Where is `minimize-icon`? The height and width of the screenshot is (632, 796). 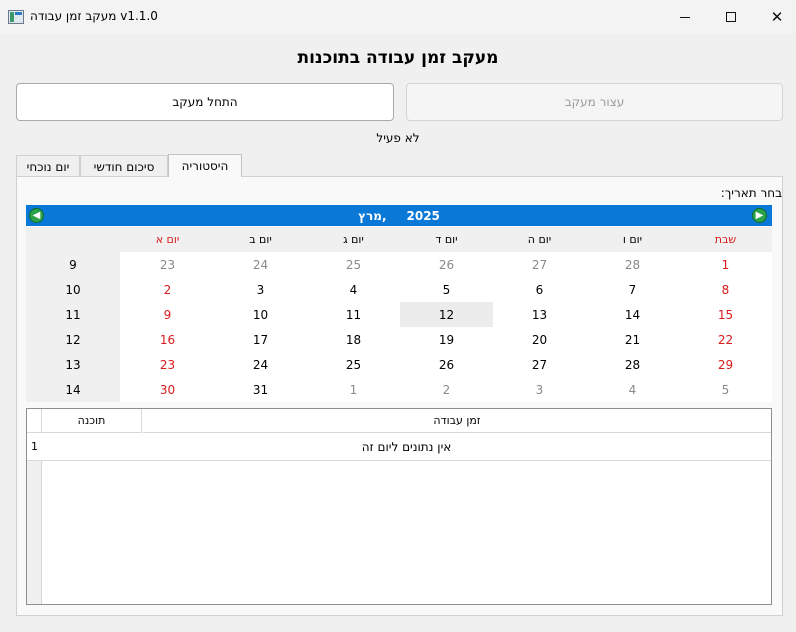 minimize-icon is located at coordinates (685, 17).